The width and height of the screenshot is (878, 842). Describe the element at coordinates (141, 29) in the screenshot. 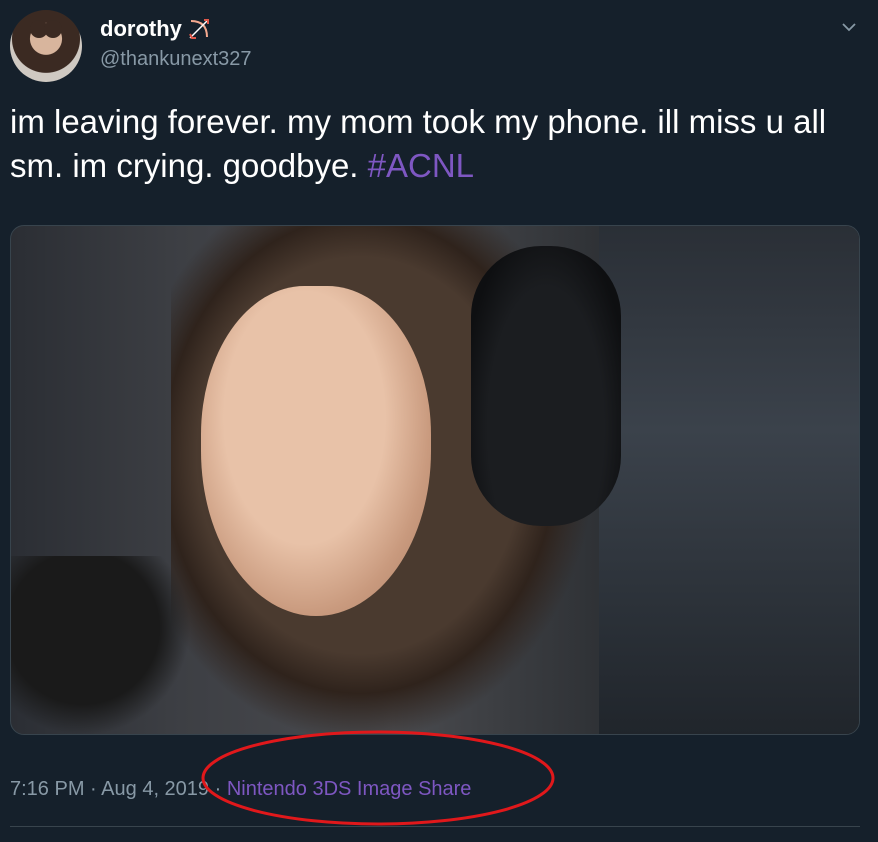

I see `display-name: dorothy` at that location.